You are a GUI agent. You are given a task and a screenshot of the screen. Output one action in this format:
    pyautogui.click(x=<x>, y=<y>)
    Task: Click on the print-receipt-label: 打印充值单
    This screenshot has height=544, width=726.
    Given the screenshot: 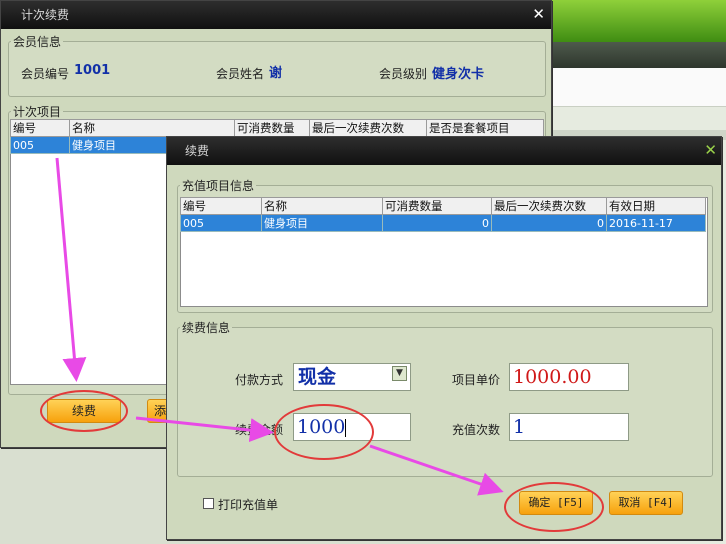 What is the action you would take?
    pyautogui.click(x=248, y=505)
    